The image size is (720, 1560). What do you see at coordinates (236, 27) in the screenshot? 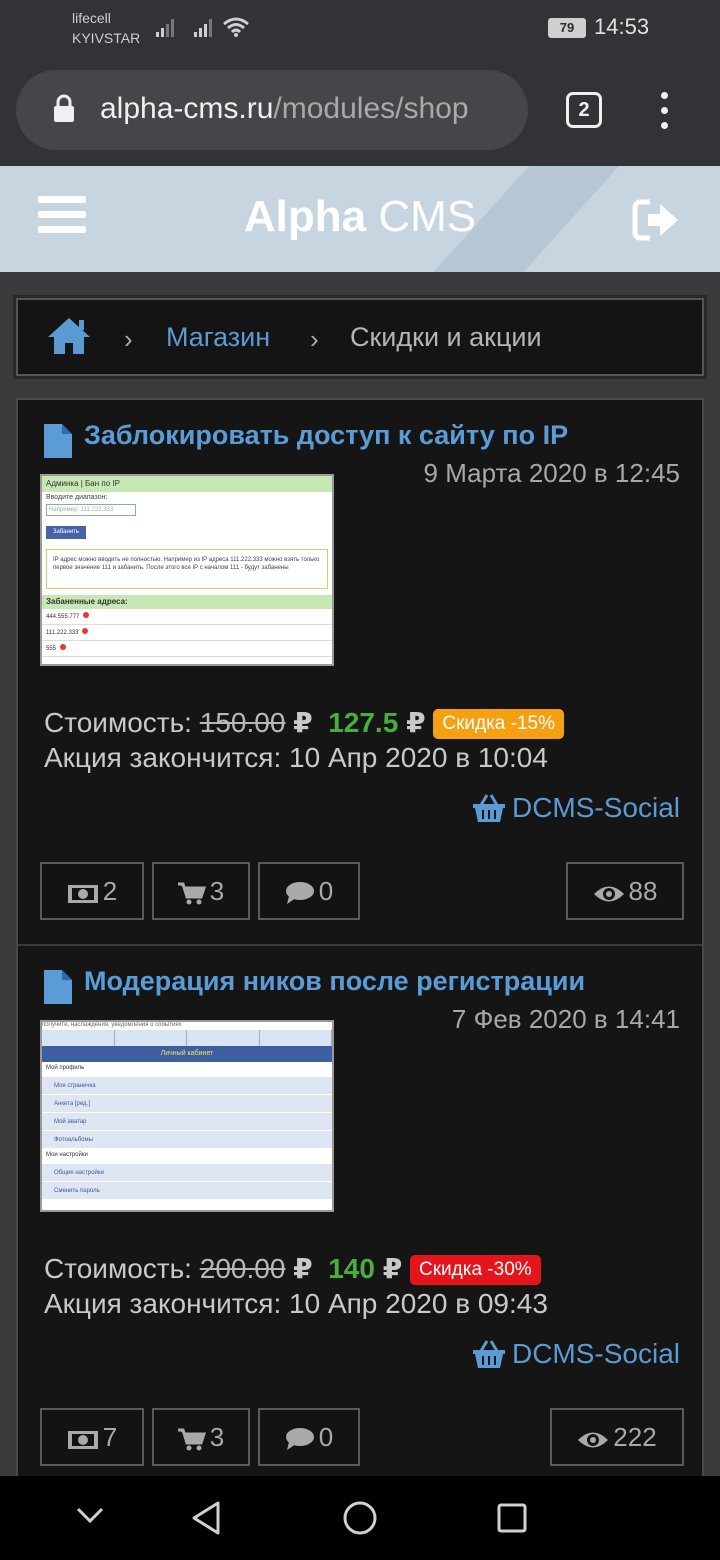
I see `wifi-icon` at bounding box center [236, 27].